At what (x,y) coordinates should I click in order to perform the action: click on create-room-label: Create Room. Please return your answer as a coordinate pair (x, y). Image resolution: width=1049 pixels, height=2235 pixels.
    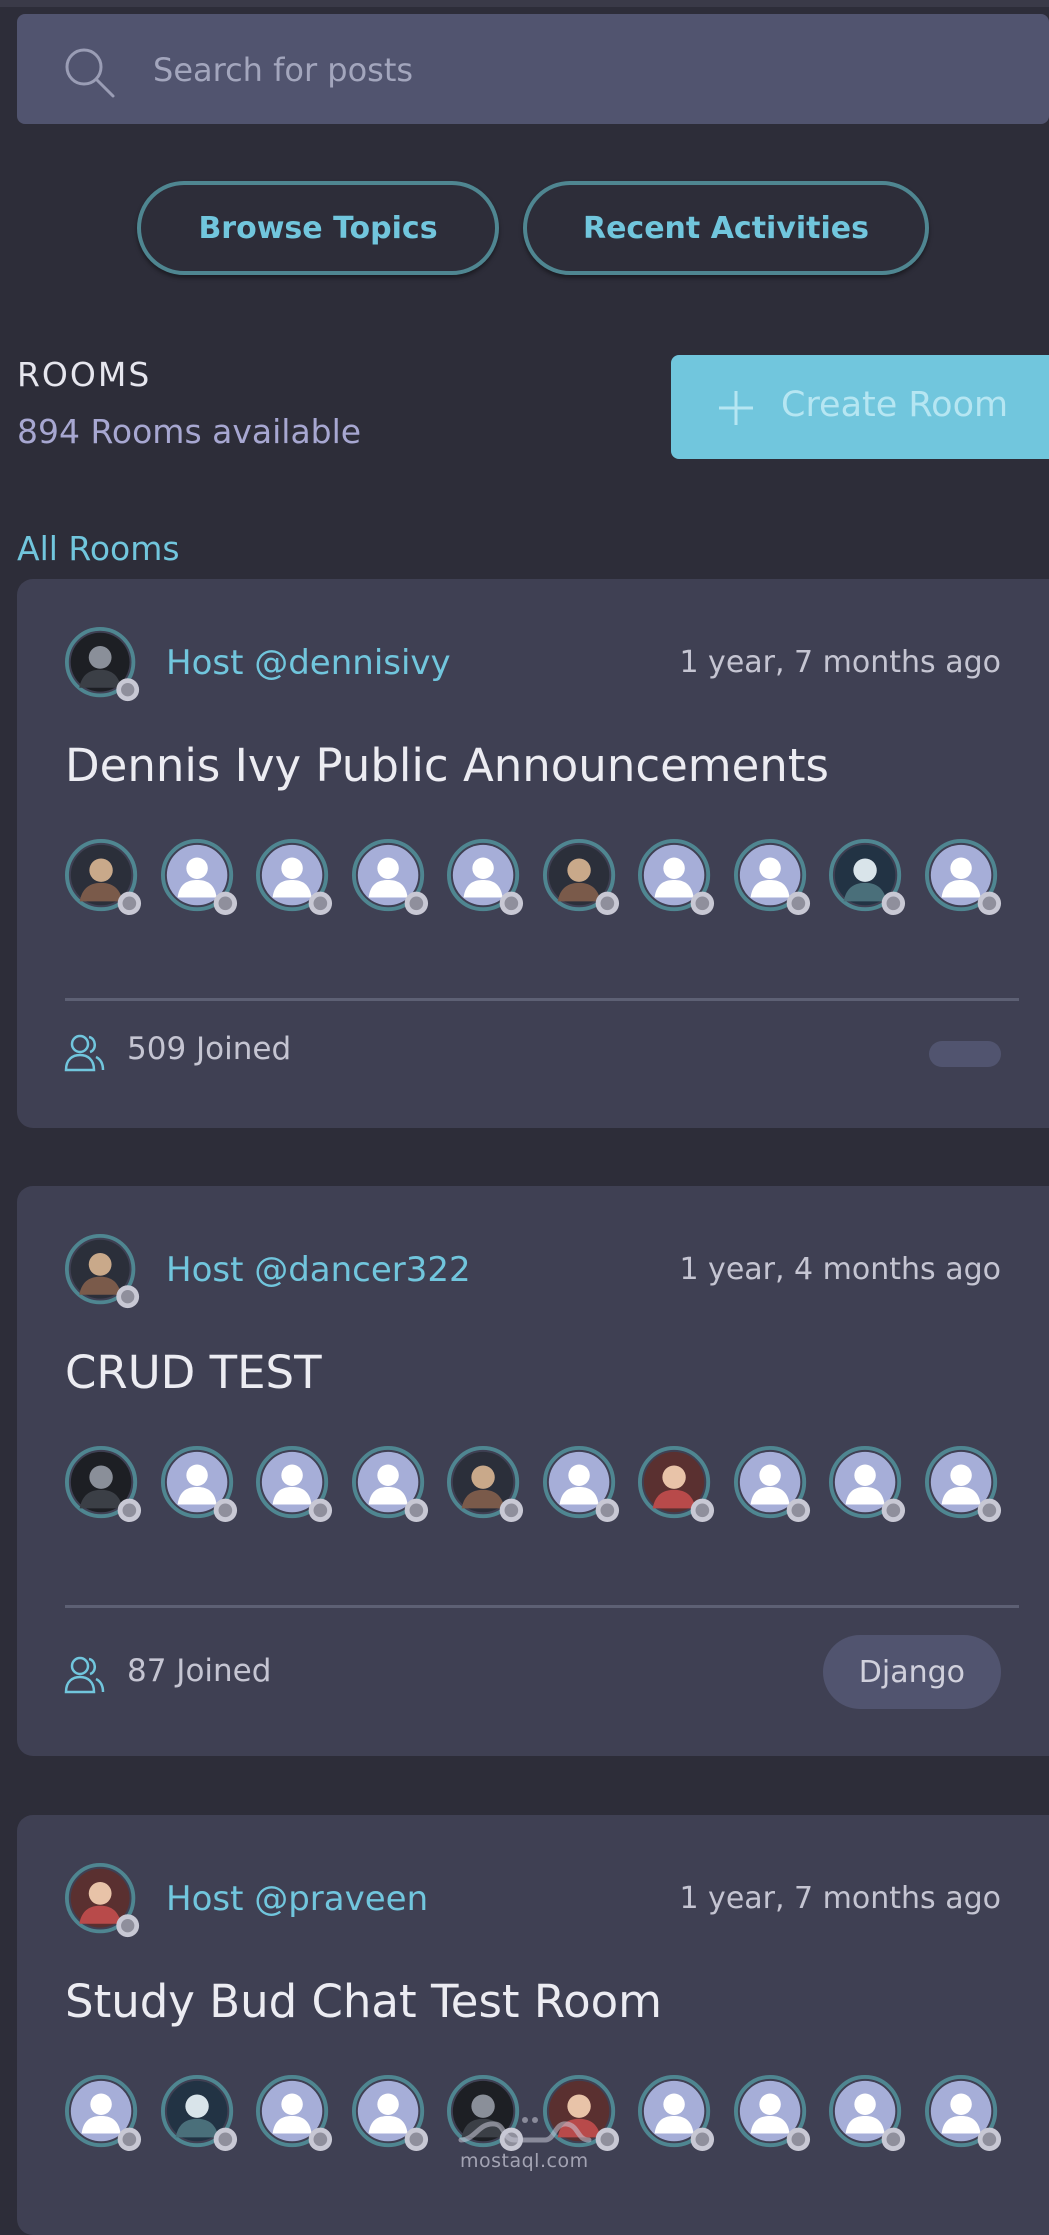
    Looking at the image, I should click on (895, 405).